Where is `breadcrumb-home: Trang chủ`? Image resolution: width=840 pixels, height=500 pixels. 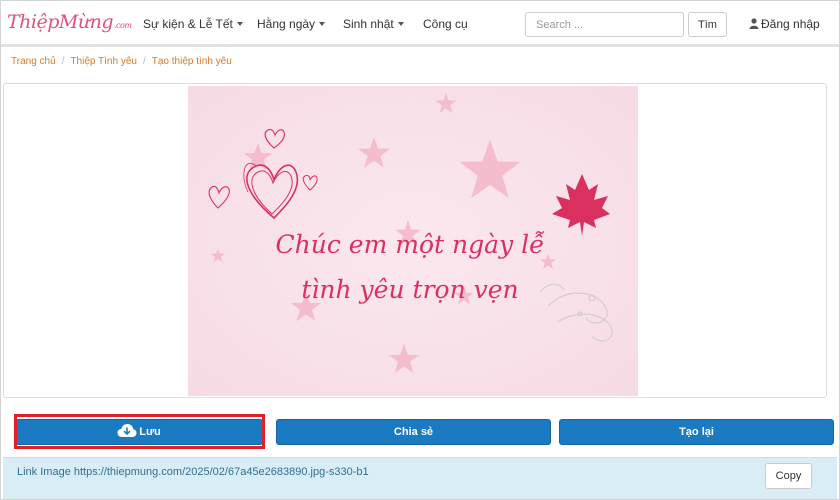 breadcrumb-home: Trang chủ is located at coordinates (33, 61).